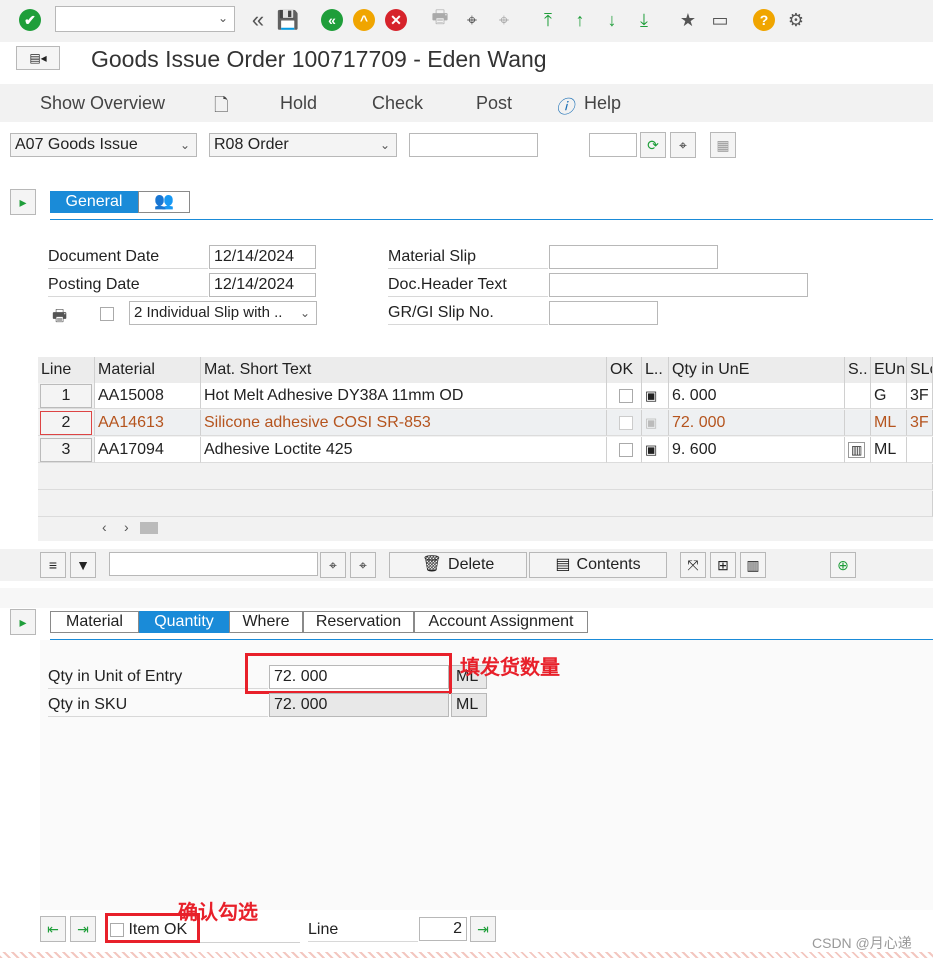 This screenshot has height=958, width=933. Describe the element at coordinates (53, 565) in the screenshot. I see `select-all-icon: ≡` at that location.